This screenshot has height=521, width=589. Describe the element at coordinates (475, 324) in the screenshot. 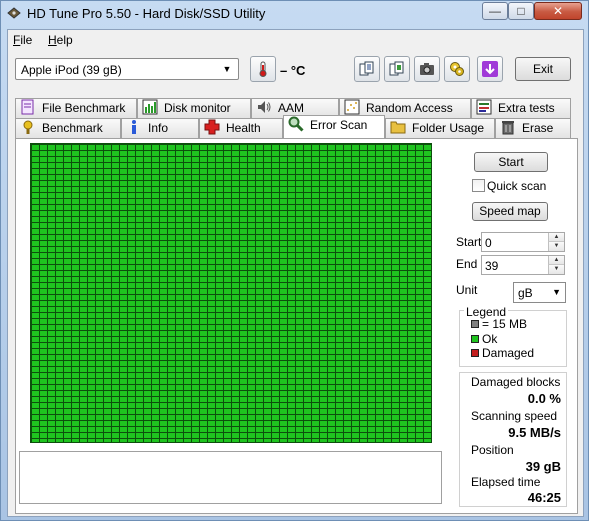

I see `legend-swatch-block` at that location.